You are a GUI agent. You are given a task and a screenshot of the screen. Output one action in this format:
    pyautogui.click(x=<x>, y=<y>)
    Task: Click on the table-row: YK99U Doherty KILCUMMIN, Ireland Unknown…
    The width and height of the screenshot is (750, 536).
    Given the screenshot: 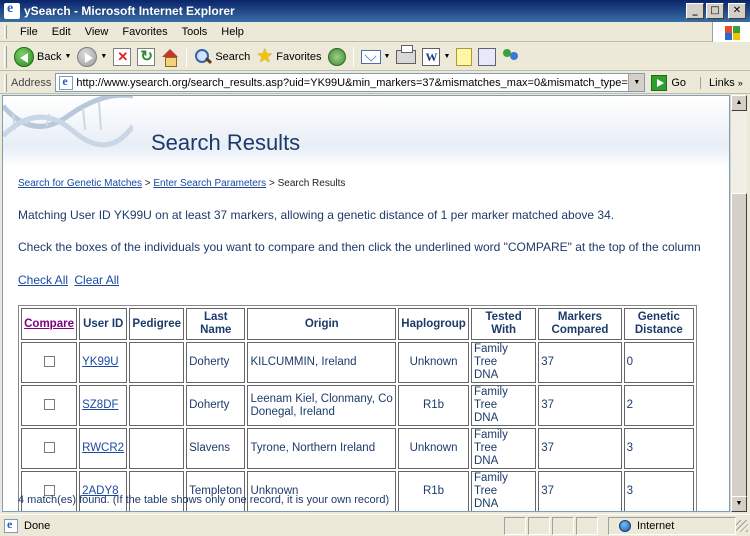 What is the action you would take?
    pyautogui.click(x=357, y=362)
    